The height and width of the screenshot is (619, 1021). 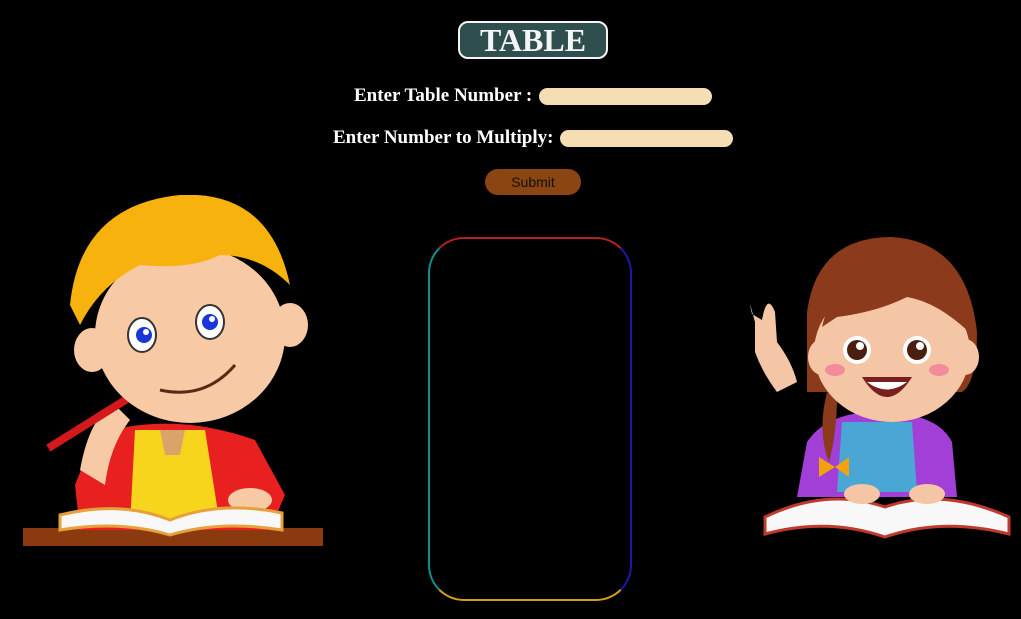 What do you see at coordinates (647, 138) in the screenshot?
I see `multiply-number-input` at bounding box center [647, 138].